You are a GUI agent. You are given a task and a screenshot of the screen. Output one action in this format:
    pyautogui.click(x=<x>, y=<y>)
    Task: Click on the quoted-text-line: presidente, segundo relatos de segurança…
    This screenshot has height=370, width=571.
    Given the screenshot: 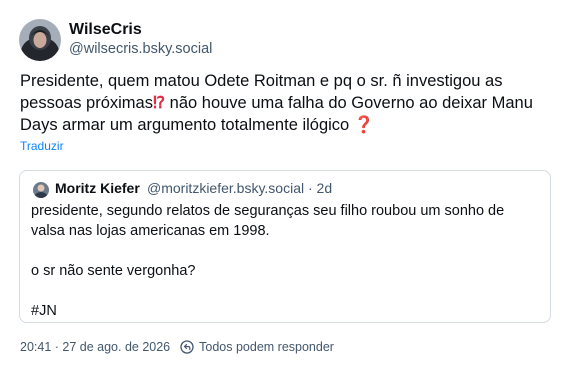 What is the action you would take?
    pyautogui.click(x=268, y=211)
    